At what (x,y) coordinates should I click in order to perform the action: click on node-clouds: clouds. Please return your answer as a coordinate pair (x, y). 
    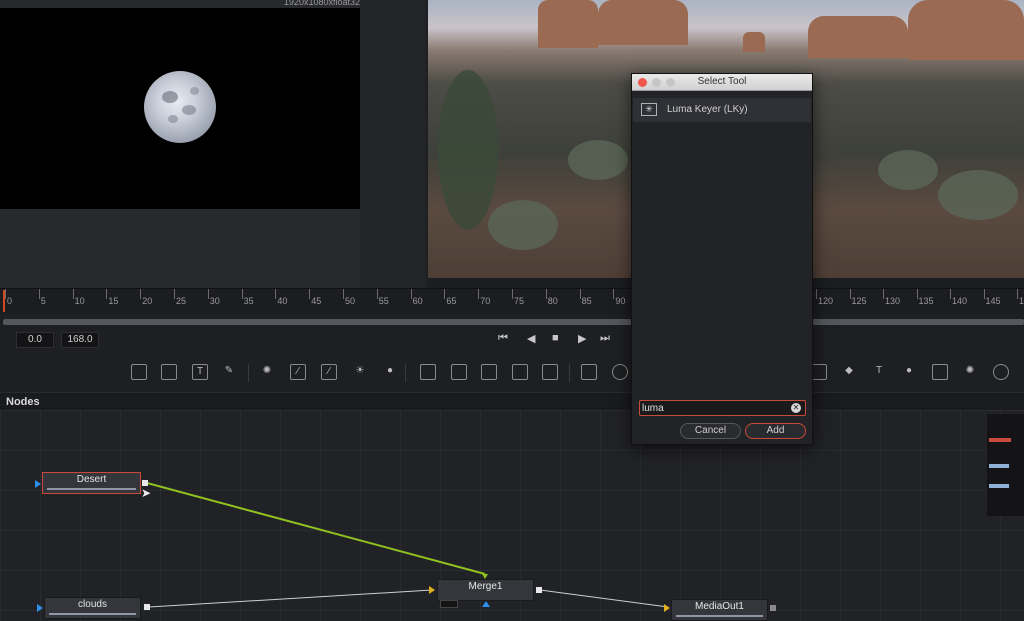
    Looking at the image, I should click on (92, 608).